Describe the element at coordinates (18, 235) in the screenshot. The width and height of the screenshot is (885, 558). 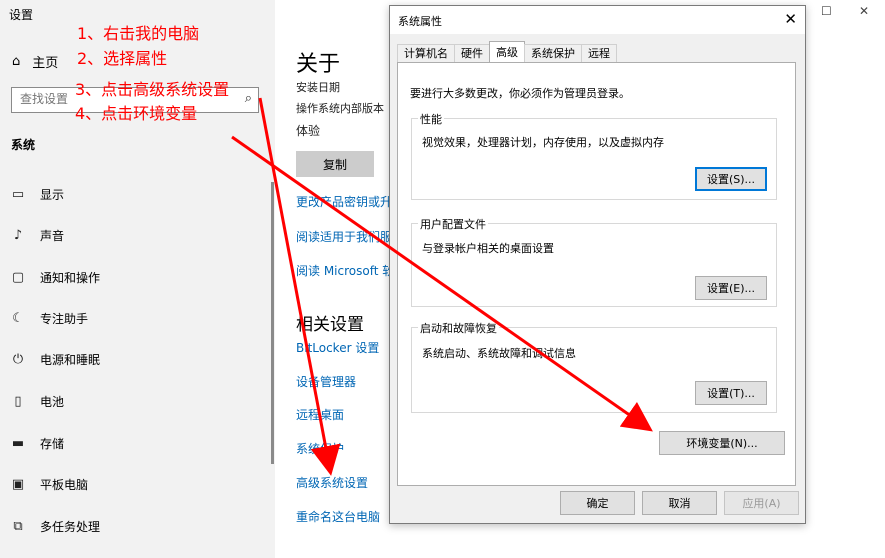
I see `sound-icon: ♪` at that location.